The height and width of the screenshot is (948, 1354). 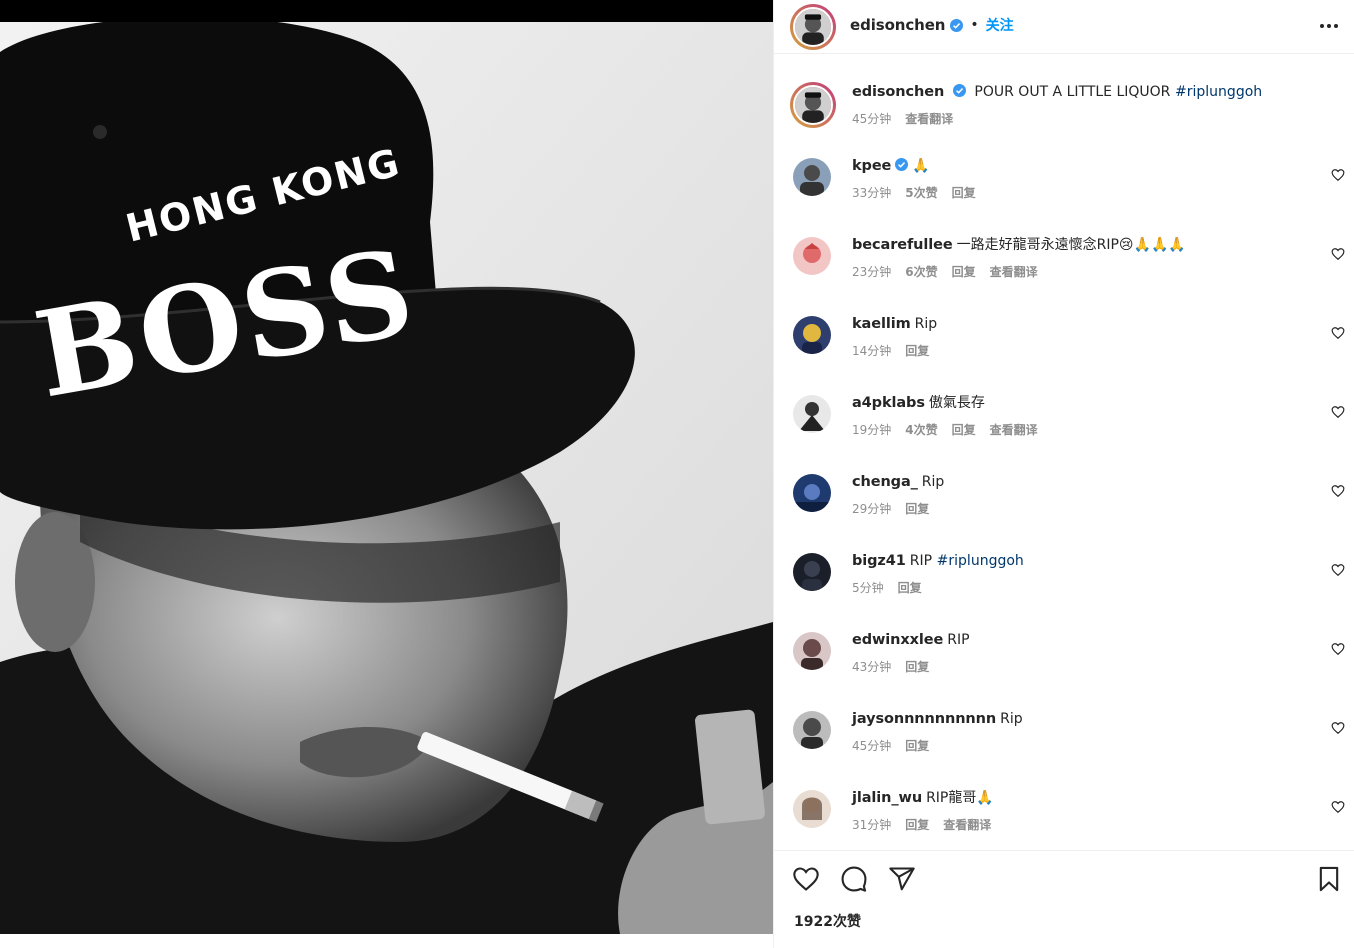 I want to click on caption-time: 45分钟, so click(x=872, y=119).